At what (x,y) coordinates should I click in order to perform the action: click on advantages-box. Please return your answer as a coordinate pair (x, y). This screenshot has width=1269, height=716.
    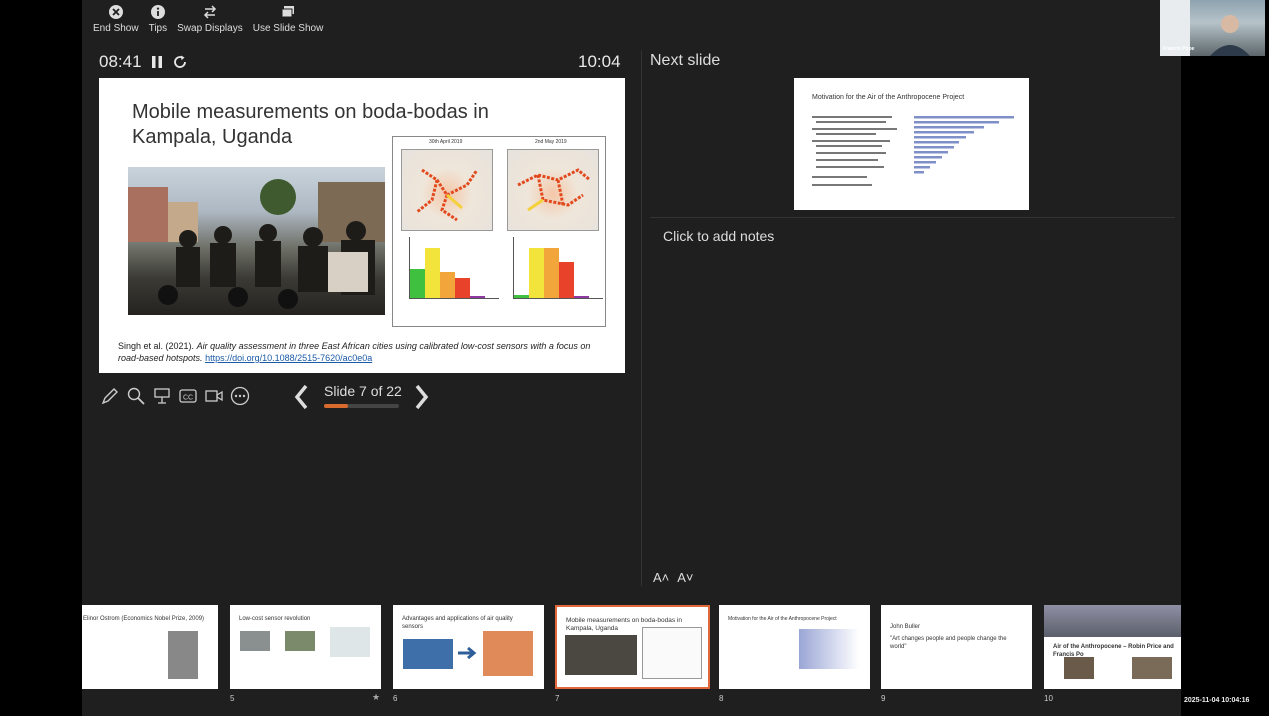
    Looking at the image, I should click on (428, 654).